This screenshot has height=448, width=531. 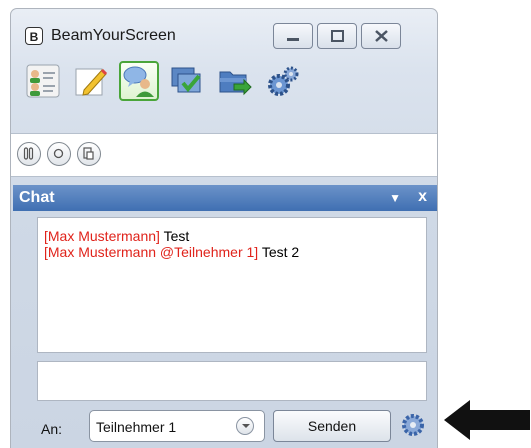 What do you see at coordinates (52, 429) in the screenshot?
I see `recipient-label: An:` at bounding box center [52, 429].